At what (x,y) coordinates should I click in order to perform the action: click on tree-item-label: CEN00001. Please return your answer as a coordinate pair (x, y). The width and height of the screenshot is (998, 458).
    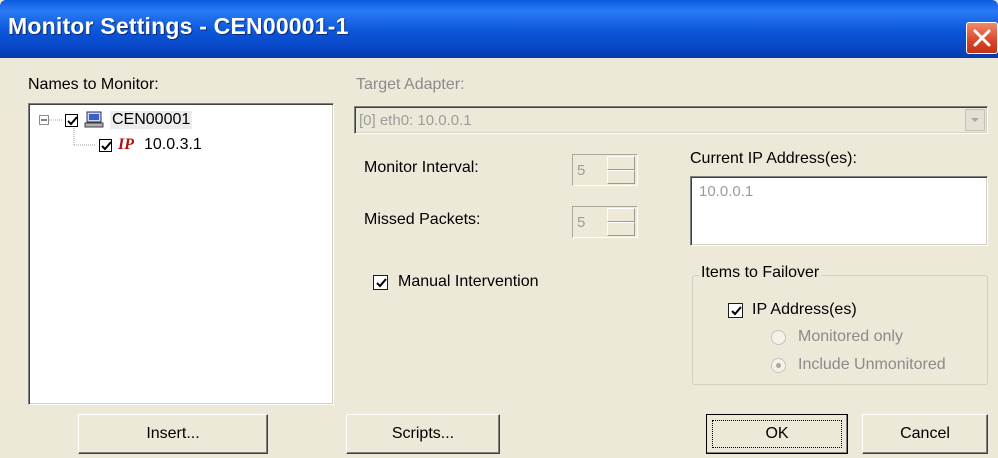
    Looking at the image, I should click on (151, 120).